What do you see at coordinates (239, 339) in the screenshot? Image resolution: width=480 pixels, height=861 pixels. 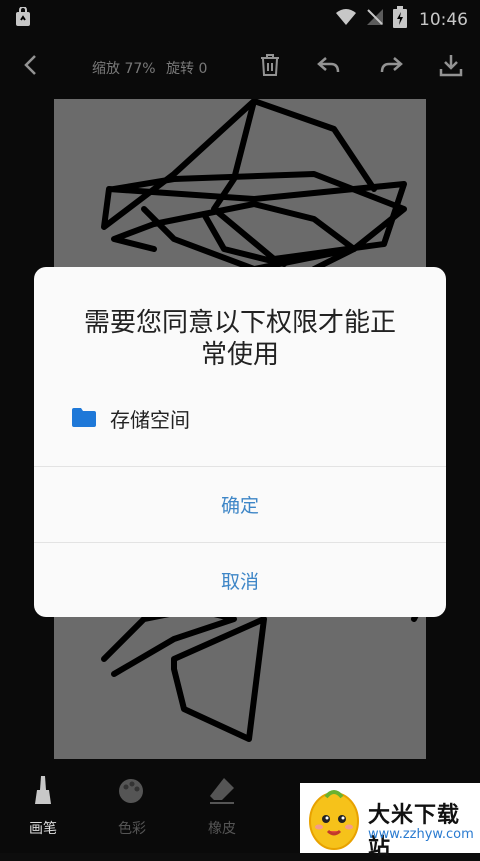 I see `dialog-title: 需要您同意以下权限才能正常使用` at bounding box center [239, 339].